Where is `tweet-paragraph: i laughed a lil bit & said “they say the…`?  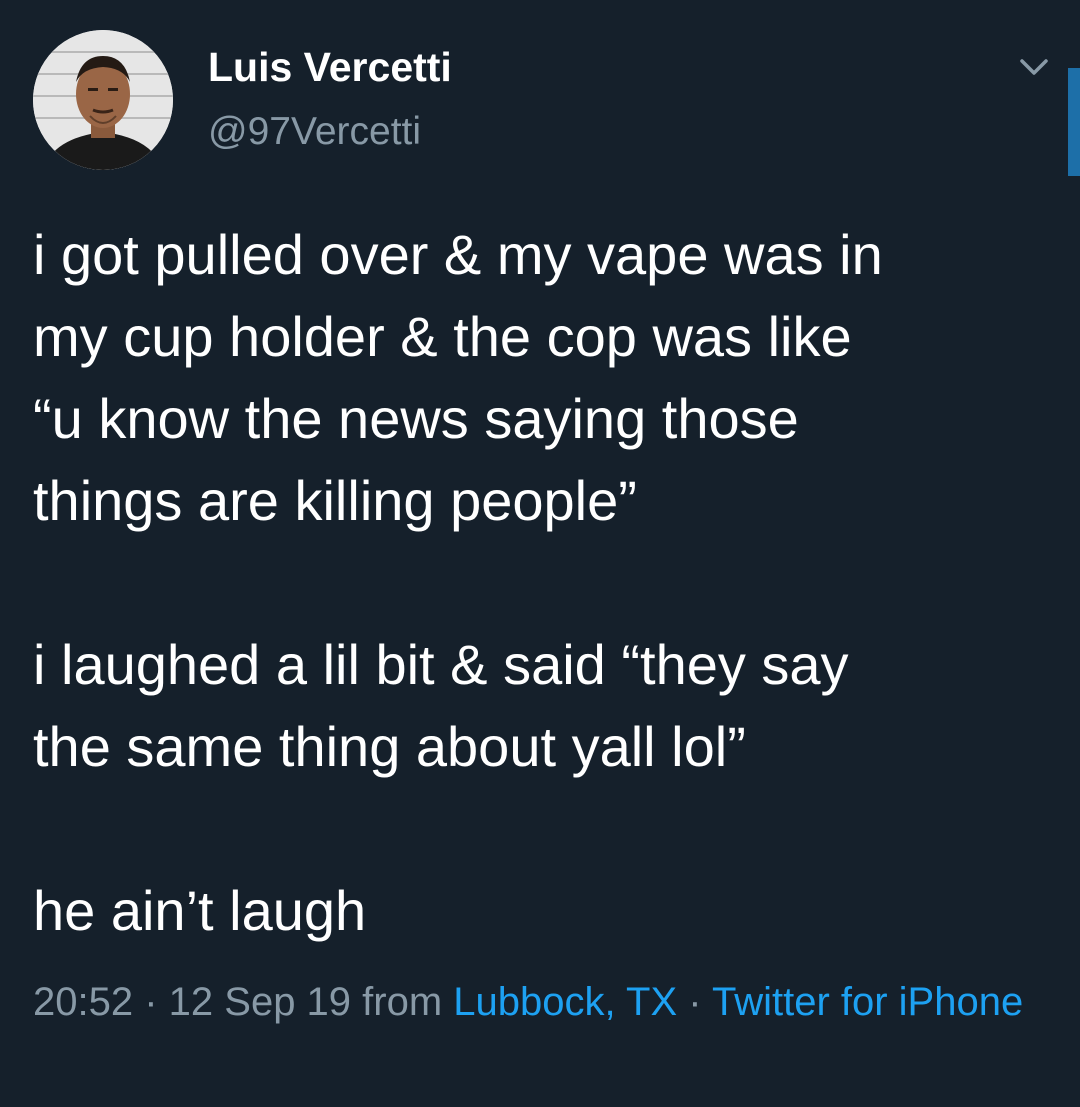
tweet-paragraph: i laughed a lil bit & said “they say the… is located at coordinates (441, 705).